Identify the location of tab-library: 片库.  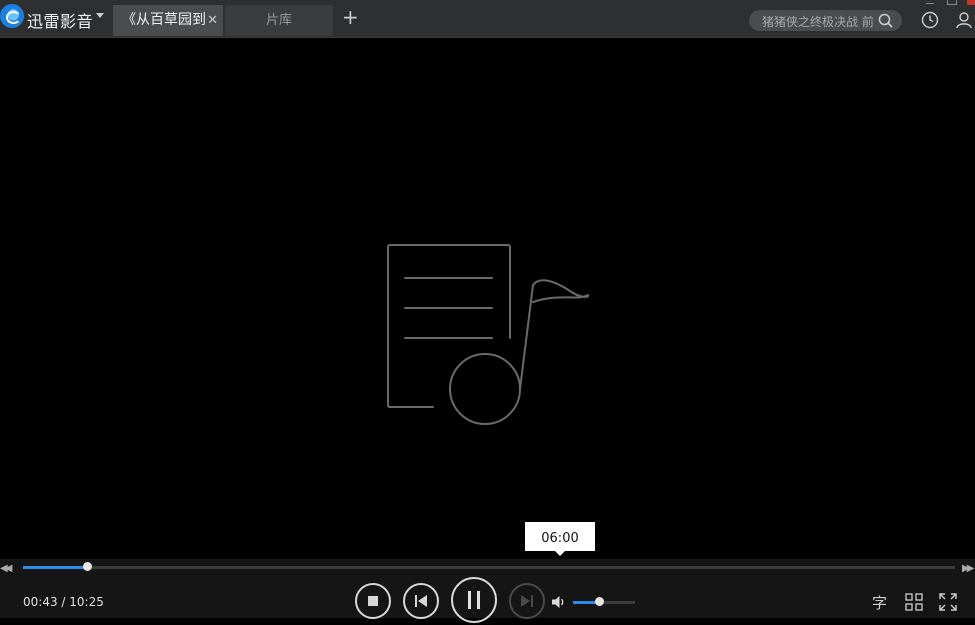
(279, 20).